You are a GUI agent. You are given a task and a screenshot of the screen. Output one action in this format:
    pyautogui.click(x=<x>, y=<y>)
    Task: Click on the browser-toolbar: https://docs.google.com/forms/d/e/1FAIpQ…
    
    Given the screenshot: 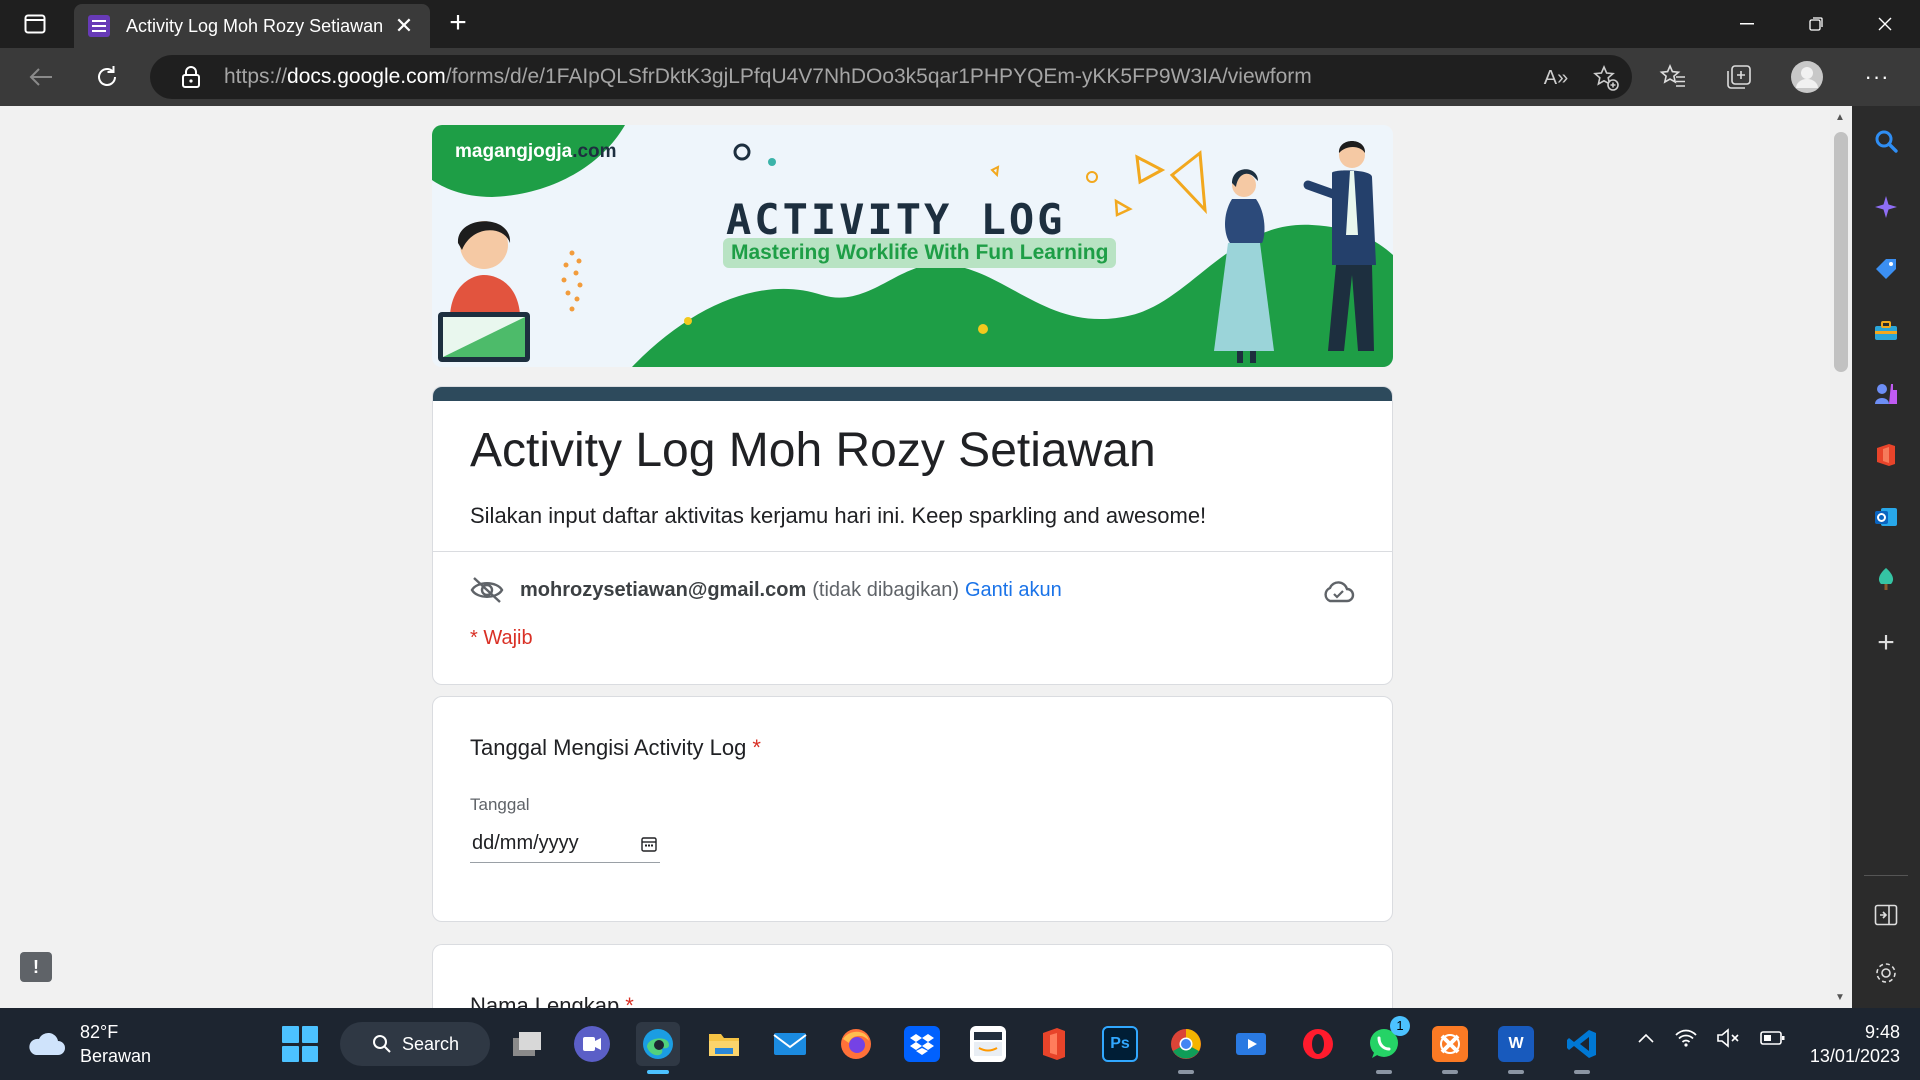 What is the action you would take?
    pyautogui.click(x=960, y=77)
    